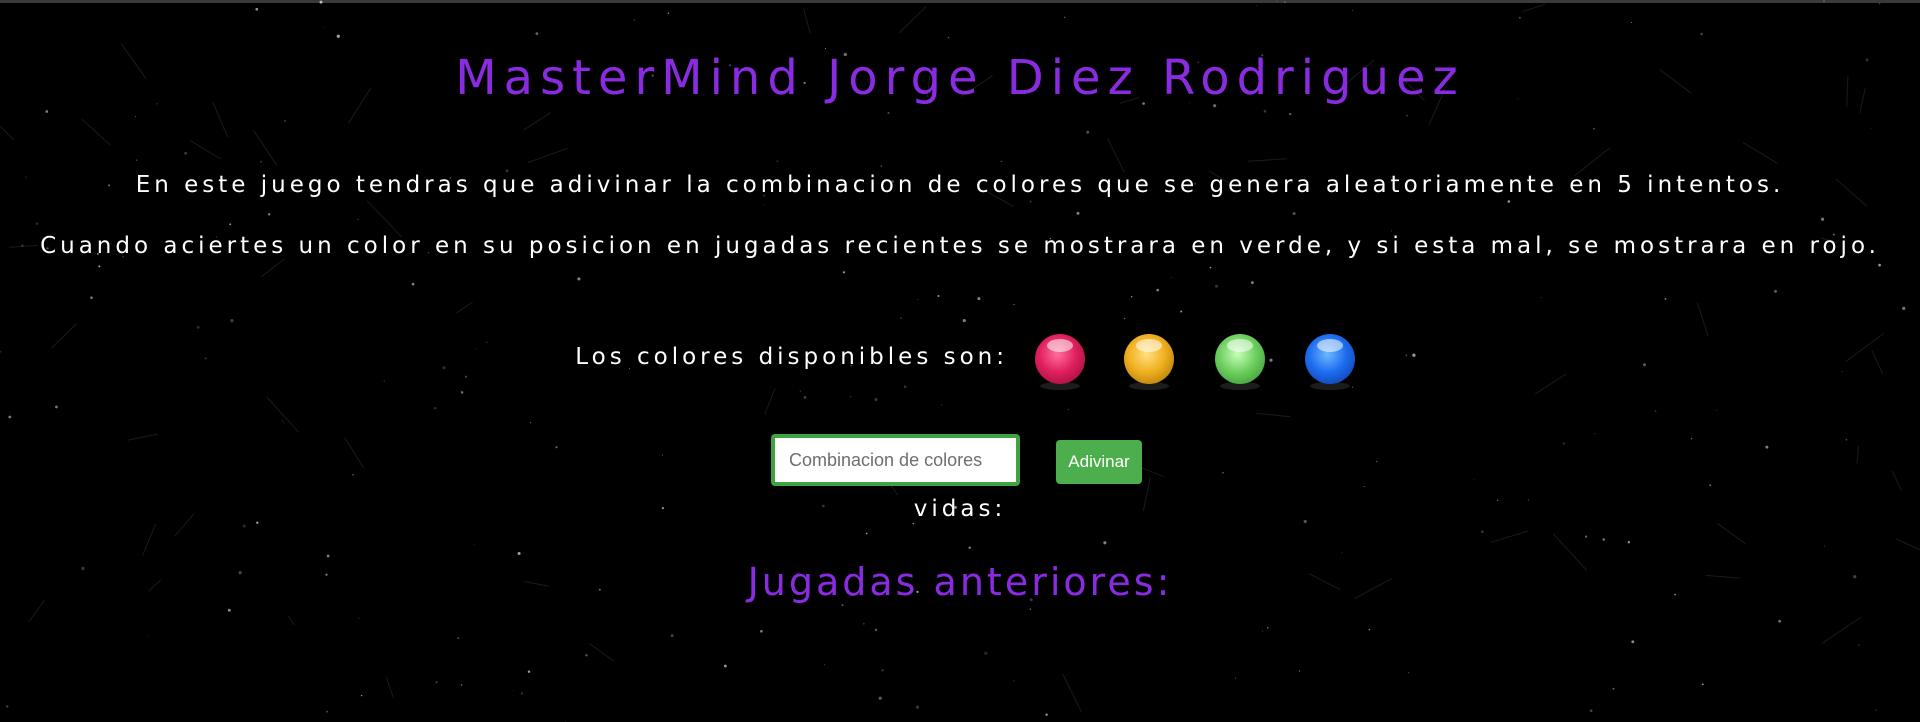 The width and height of the screenshot is (1920, 722). Describe the element at coordinates (960, 509) in the screenshot. I see `lives-label: vidas:` at that location.